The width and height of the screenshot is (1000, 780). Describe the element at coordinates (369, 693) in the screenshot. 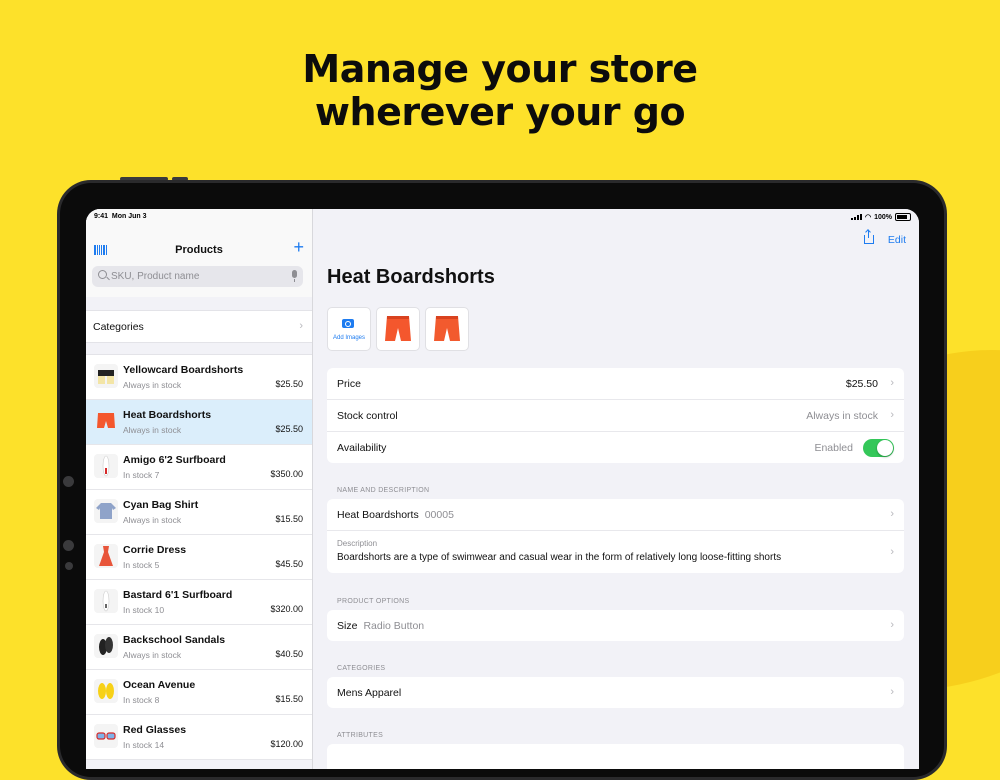

I see `category-value: Mens Apparel` at that location.